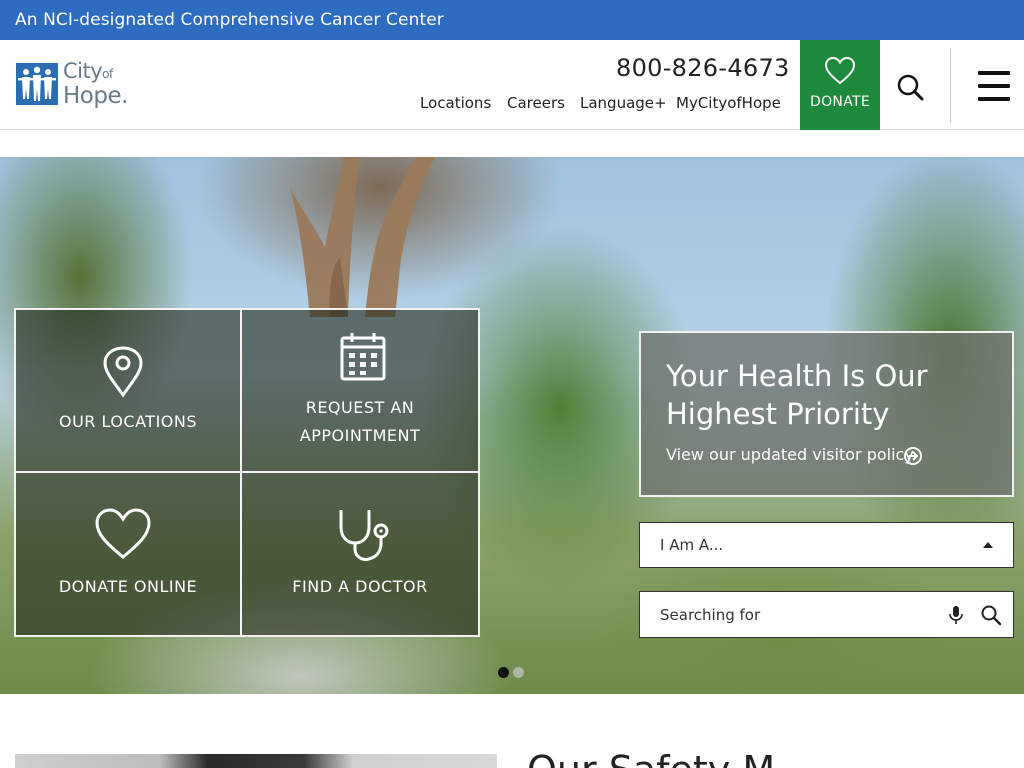 The image size is (1024, 768). What do you see at coordinates (360, 390) in the screenshot?
I see `tile-request-appointment: REQUEST AN APPOINTMENT` at bounding box center [360, 390].